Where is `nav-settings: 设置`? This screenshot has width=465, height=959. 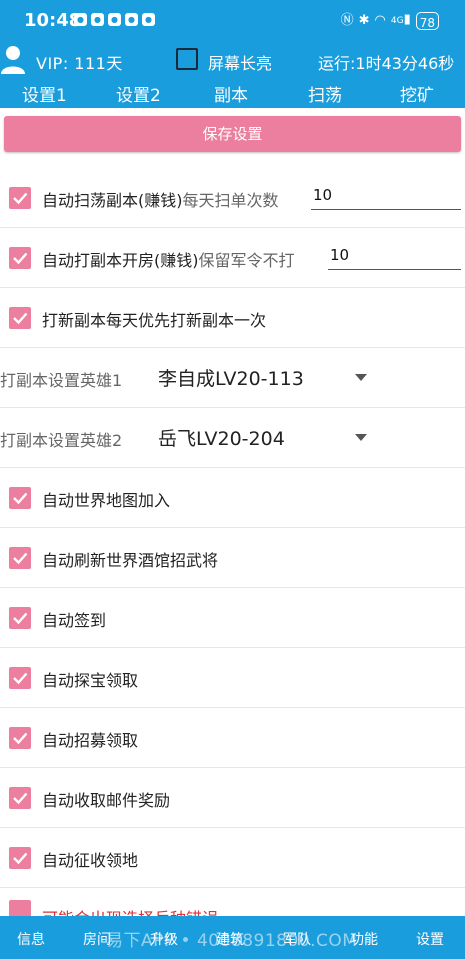 nav-settings: 设置 is located at coordinates (430, 939).